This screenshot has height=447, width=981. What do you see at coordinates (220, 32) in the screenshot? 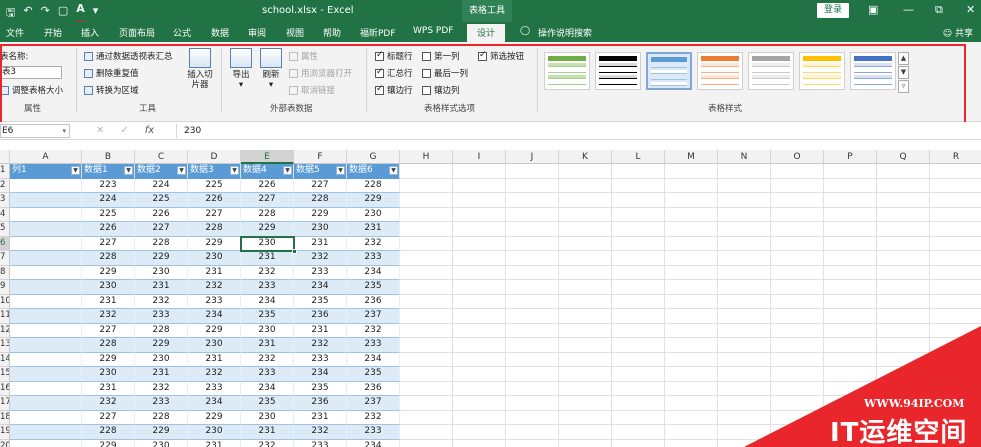
I see `tab-data: 数据` at bounding box center [220, 32].